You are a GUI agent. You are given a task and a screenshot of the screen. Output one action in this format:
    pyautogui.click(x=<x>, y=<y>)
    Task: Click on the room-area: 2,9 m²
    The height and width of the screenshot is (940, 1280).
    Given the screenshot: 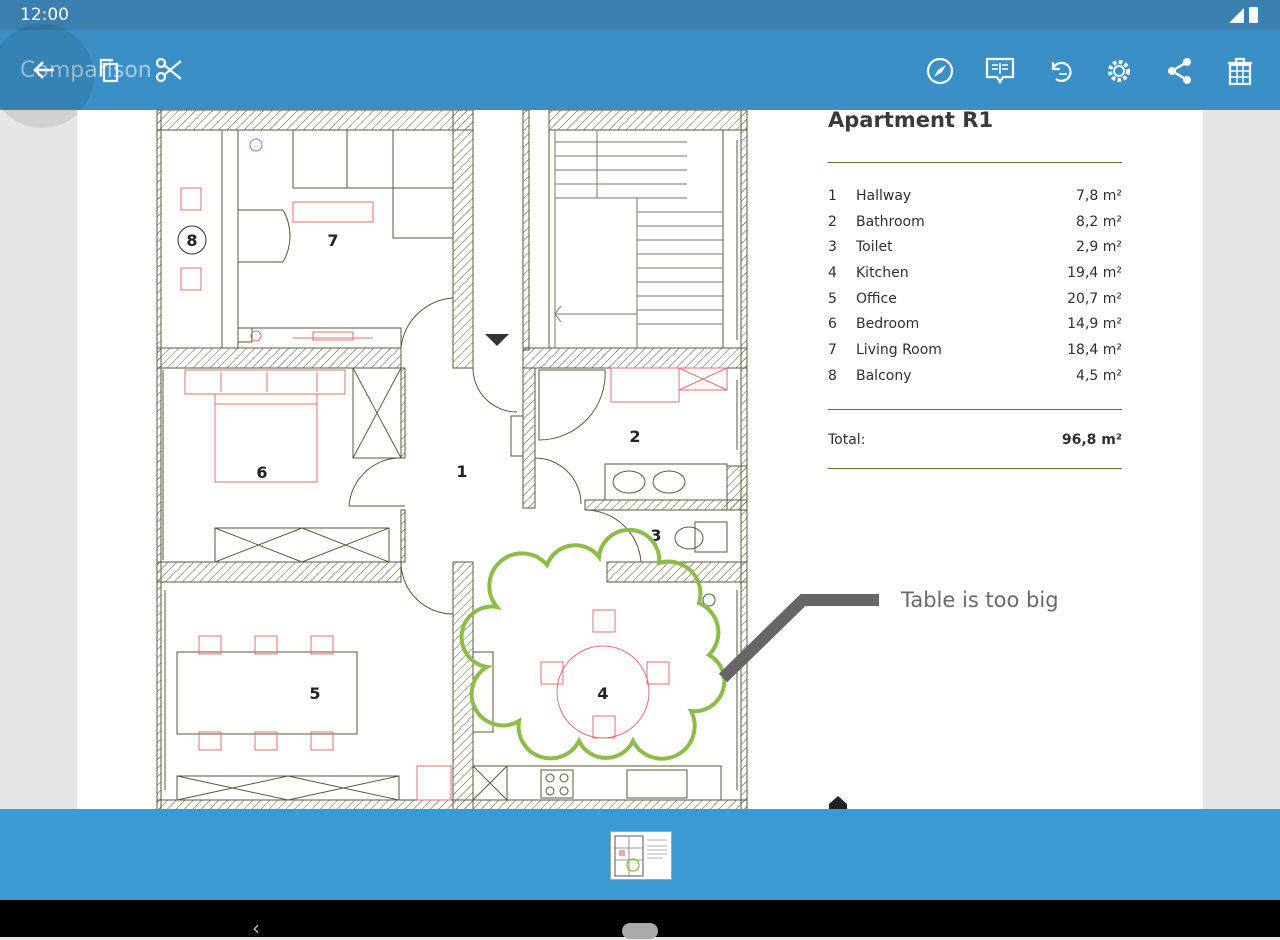 What is the action you would take?
    pyautogui.click(x=1099, y=247)
    